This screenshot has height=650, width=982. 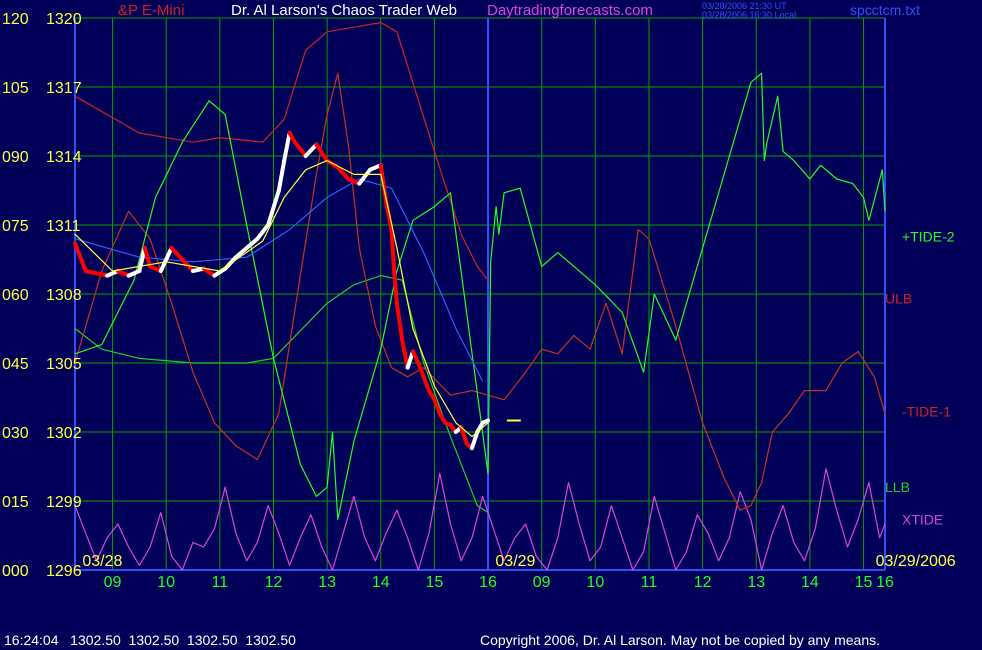 What do you see at coordinates (64, 88) in the screenshot?
I see `price-tick-label: 1317` at bounding box center [64, 88].